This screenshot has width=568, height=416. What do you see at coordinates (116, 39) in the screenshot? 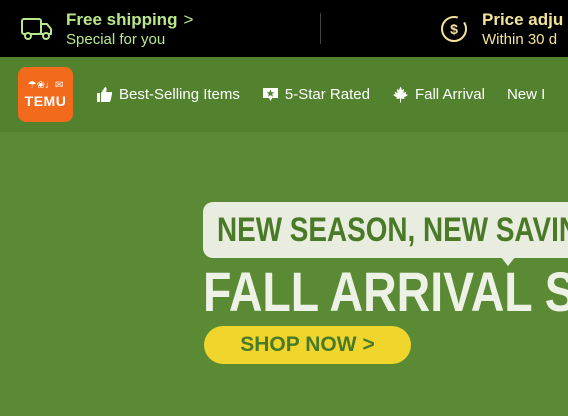
I see `free-shipping-subtitle: Special for you` at bounding box center [116, 39].